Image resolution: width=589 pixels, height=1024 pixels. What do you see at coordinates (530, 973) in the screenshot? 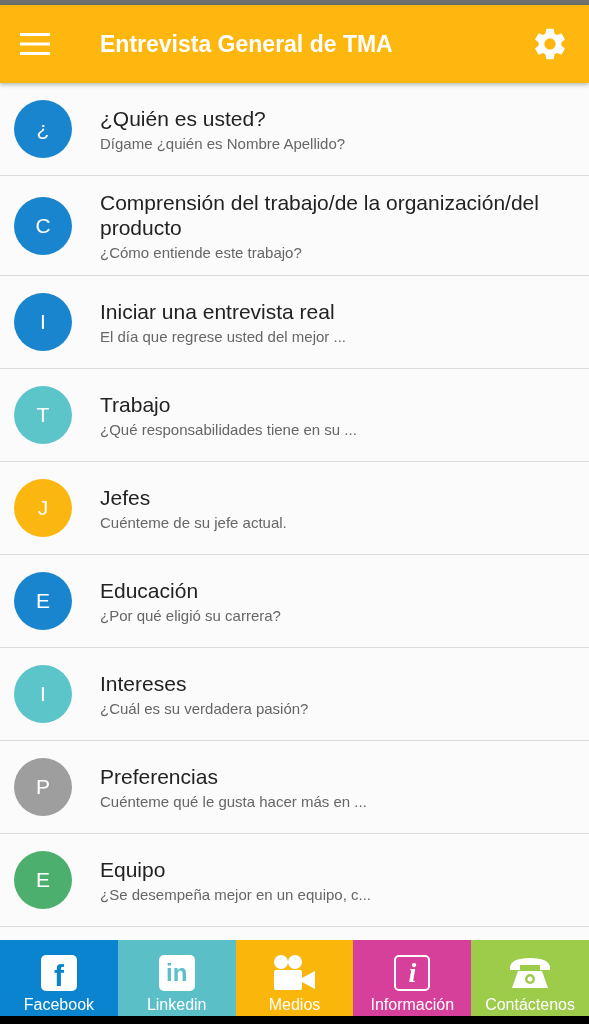
I see `telephone-icon` at bounding box center [530, 973].